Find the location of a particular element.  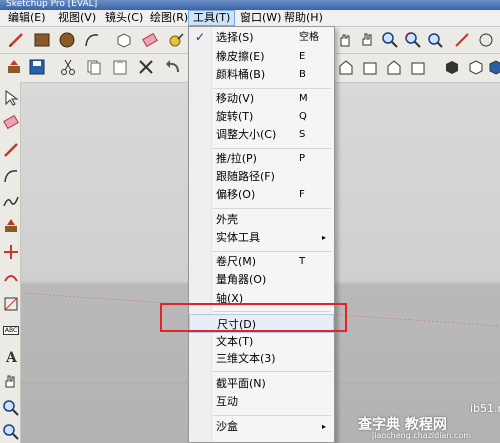

menu-item-scale: 调整大小(C) S is located at coordinates (261, 134).